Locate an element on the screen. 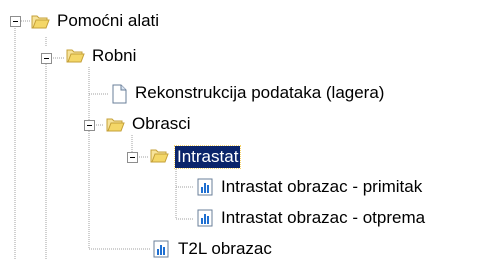  tree-node-intrastat-primitak: Intrastat obrazac - primitak is located at coordinates (321, 187).